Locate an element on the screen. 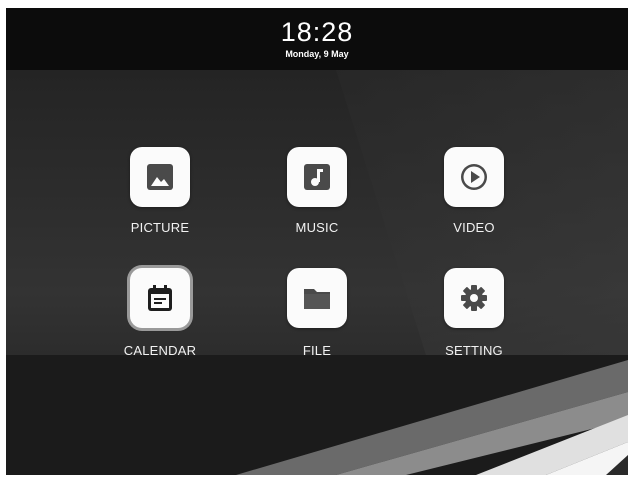 The height and width of the screenshot is (479, 634). calendar-app-button is located at coordinates (160, 298).